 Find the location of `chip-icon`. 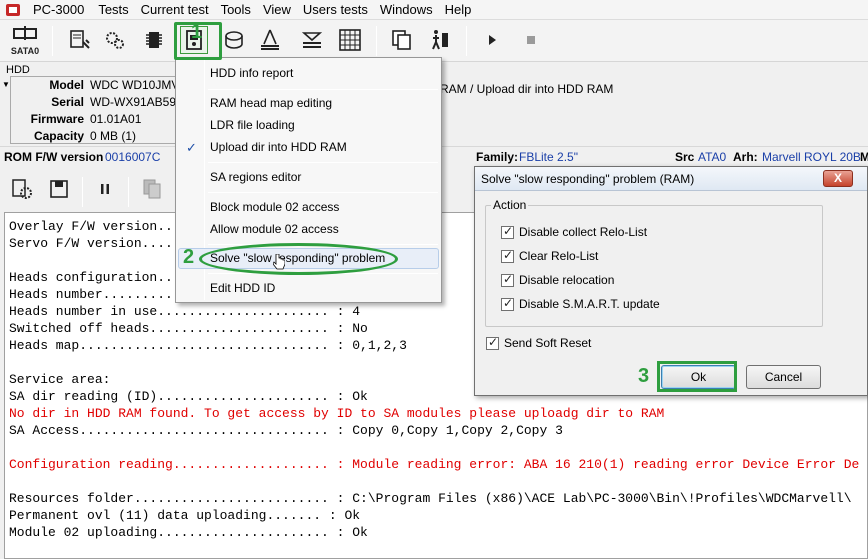

chip-icon is located at coordinates (154, 40).